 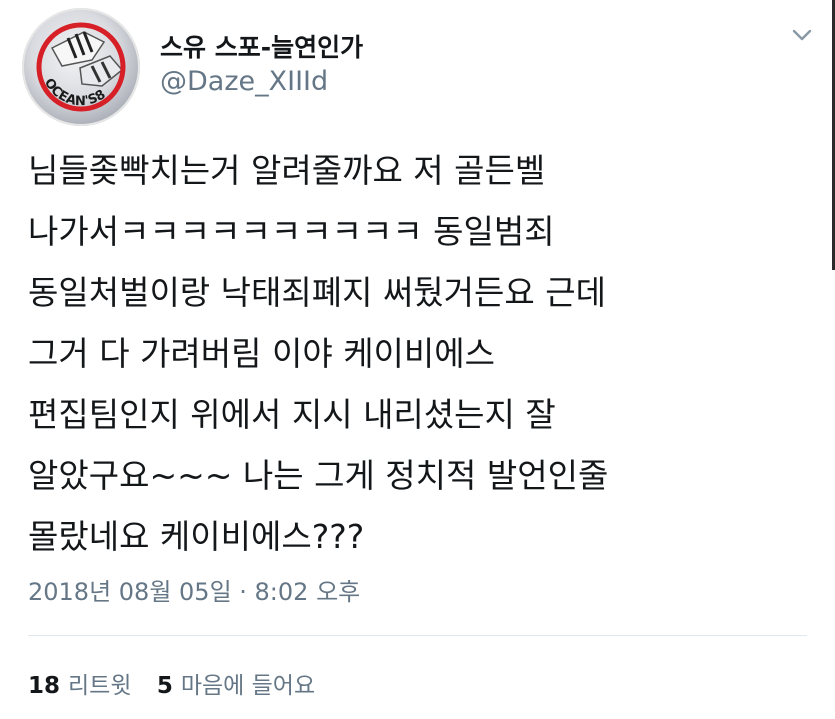 What do you see at coordinates (244, 81) in the screenshot?
I see `user-handle: @Daze_XIIId` at bounding box center [244, 81].